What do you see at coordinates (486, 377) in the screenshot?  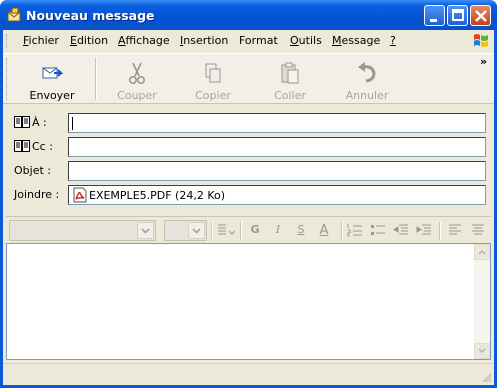 I see `resize-grip-icon` at bounding box center [486, 377].